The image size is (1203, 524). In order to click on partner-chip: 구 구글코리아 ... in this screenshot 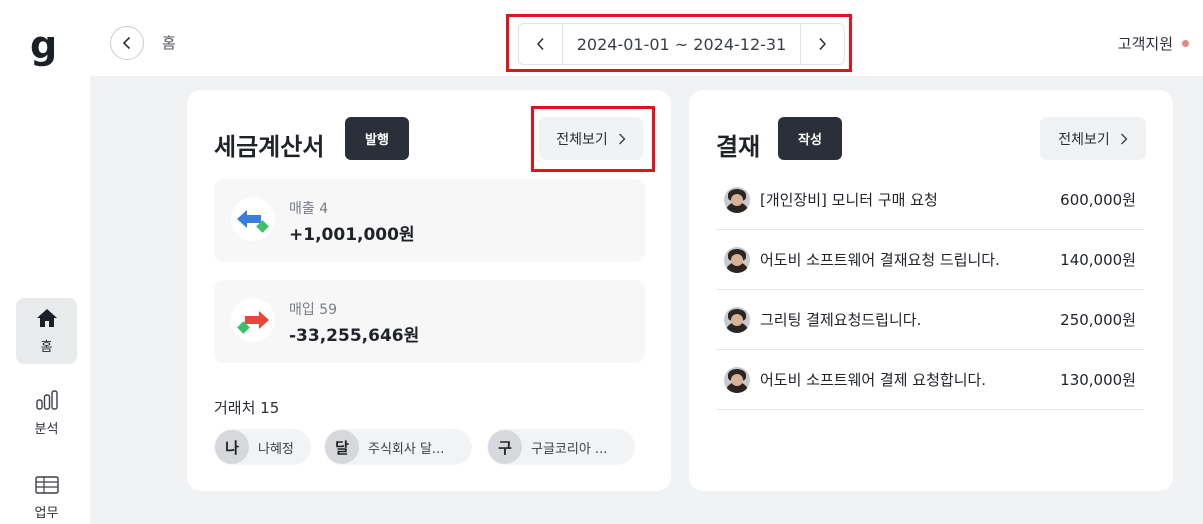, I will do `click(561, 447)`.